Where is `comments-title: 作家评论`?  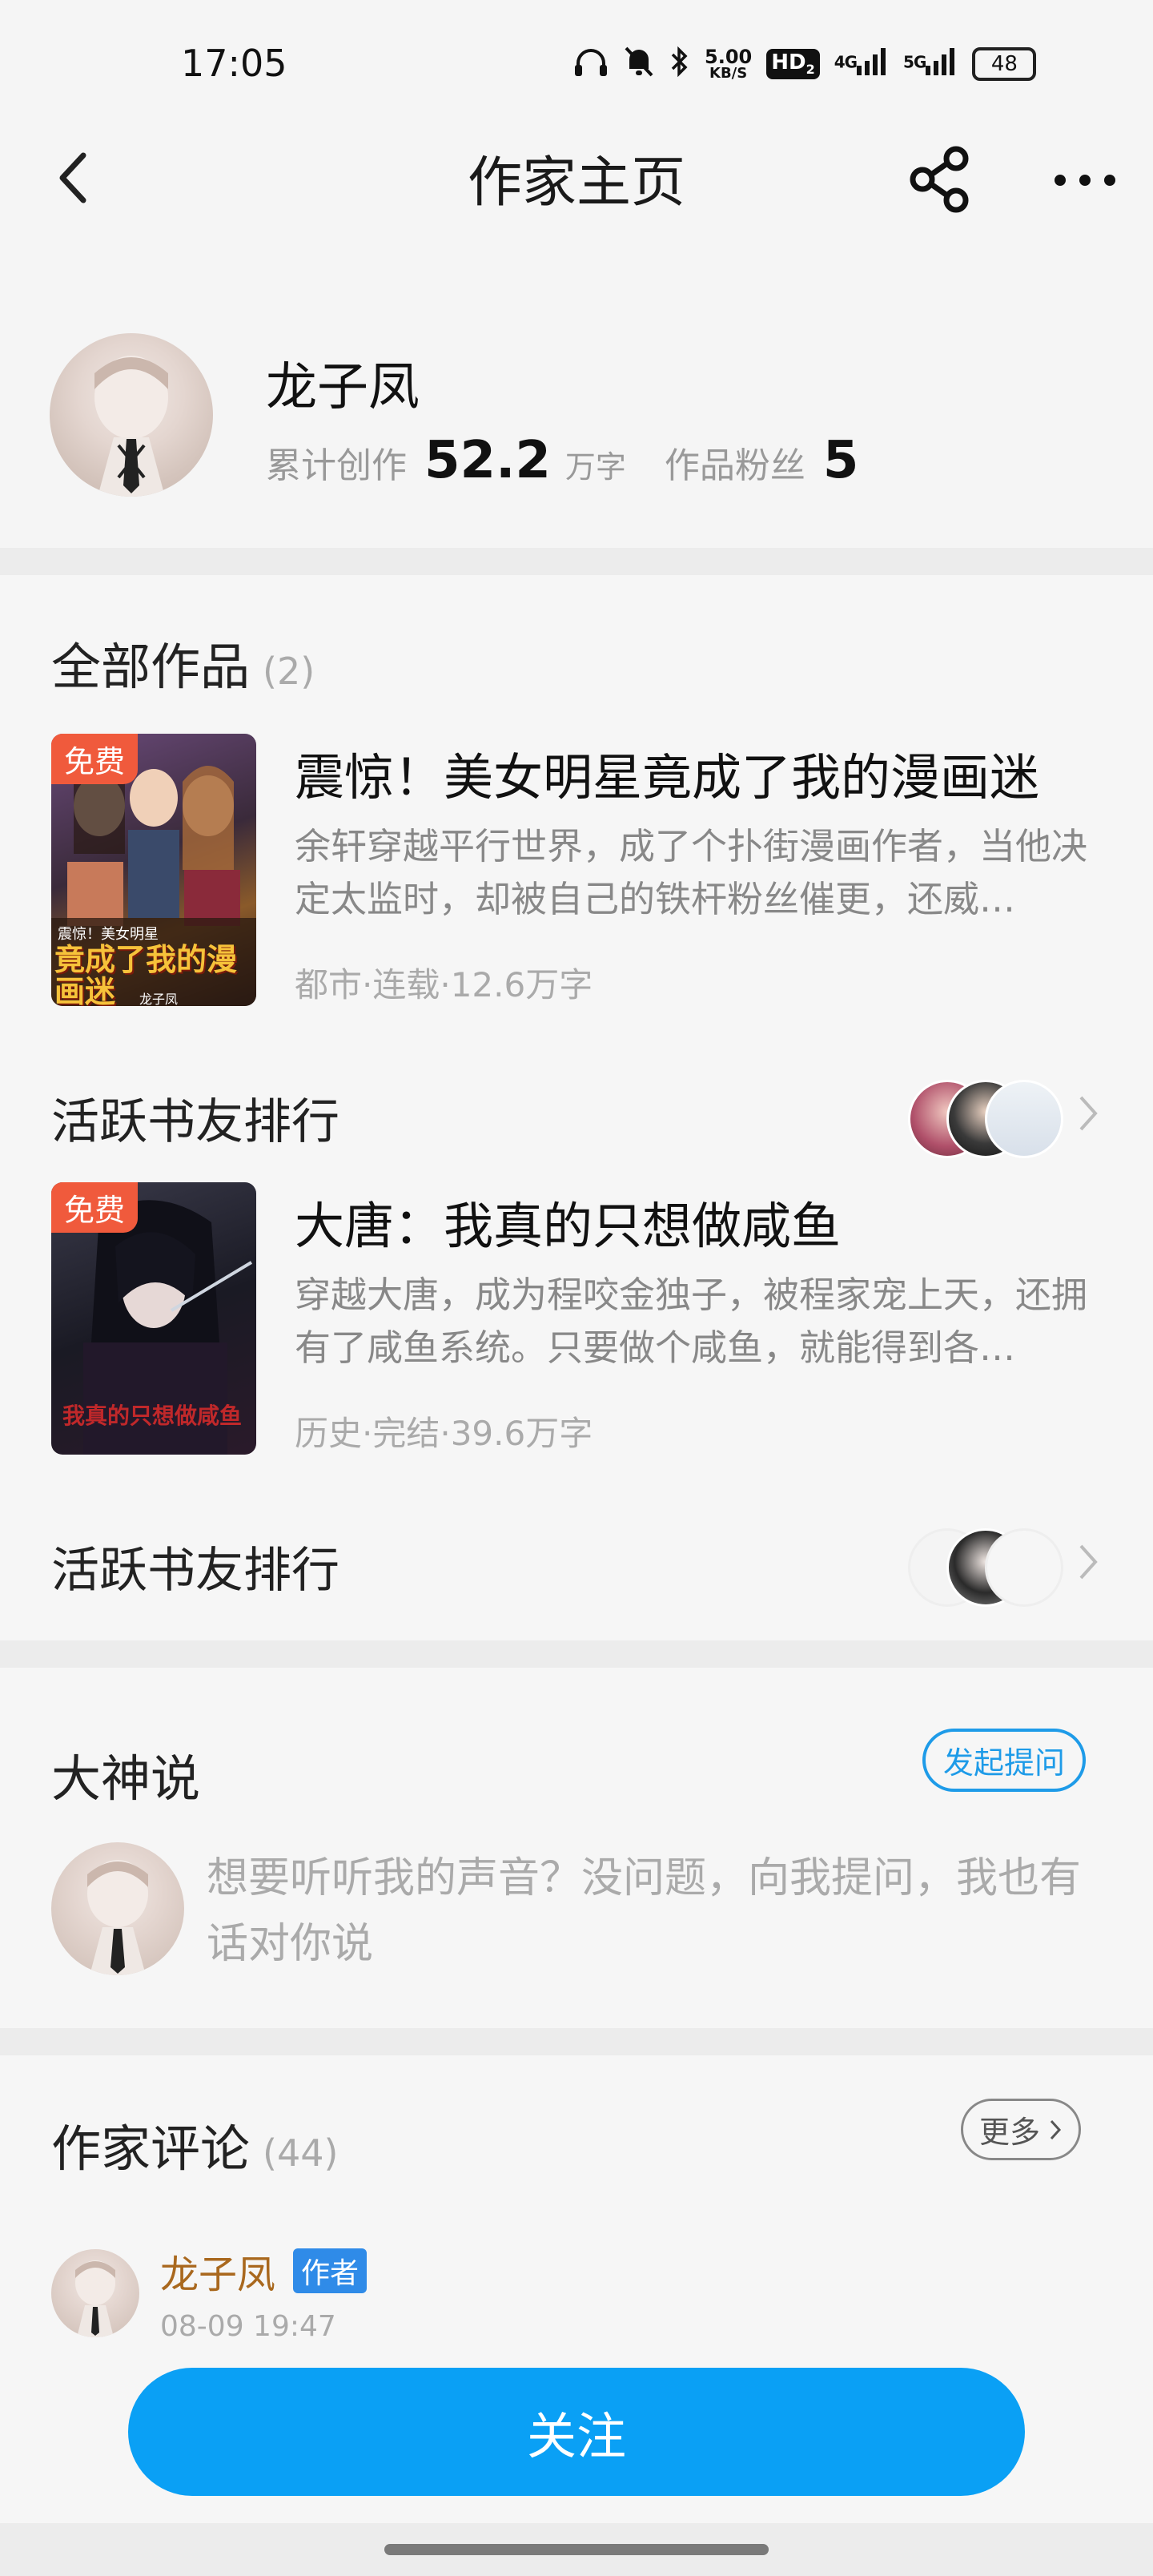 comments-title: 作家评论 is located at coordinates (151, 2148).